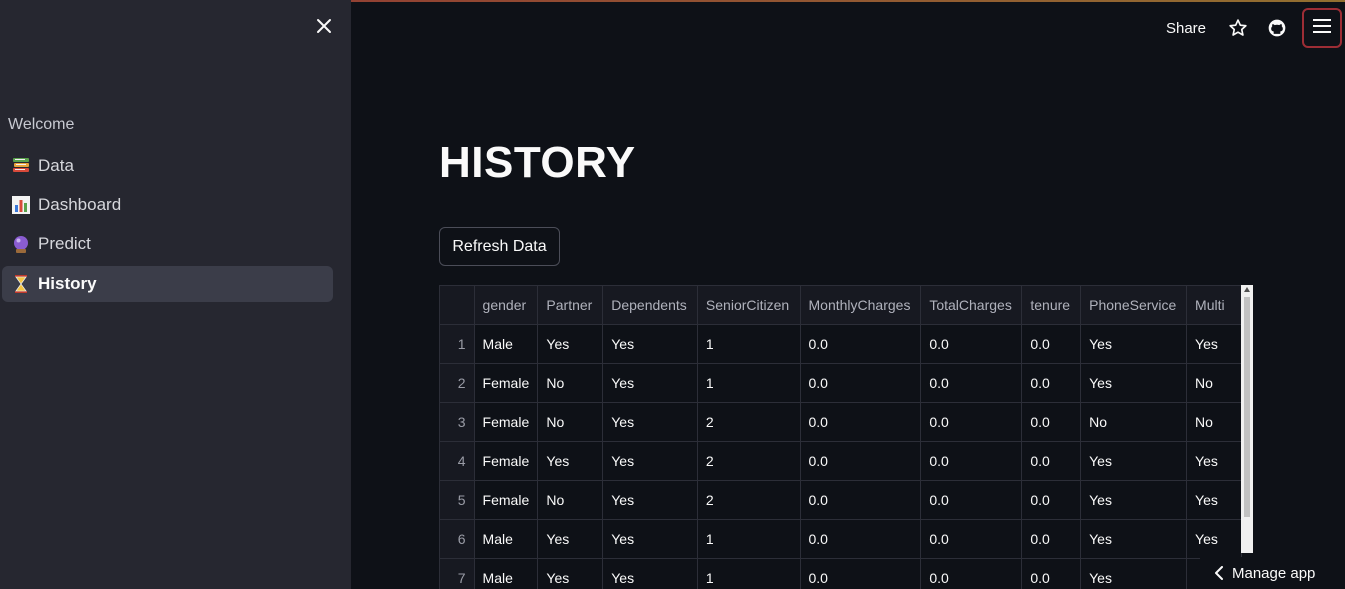 The image size is (1345, 589). Describe the element at coordinates (21, 244) in the screenshot. I see `crystal-ball-icon` at that location.